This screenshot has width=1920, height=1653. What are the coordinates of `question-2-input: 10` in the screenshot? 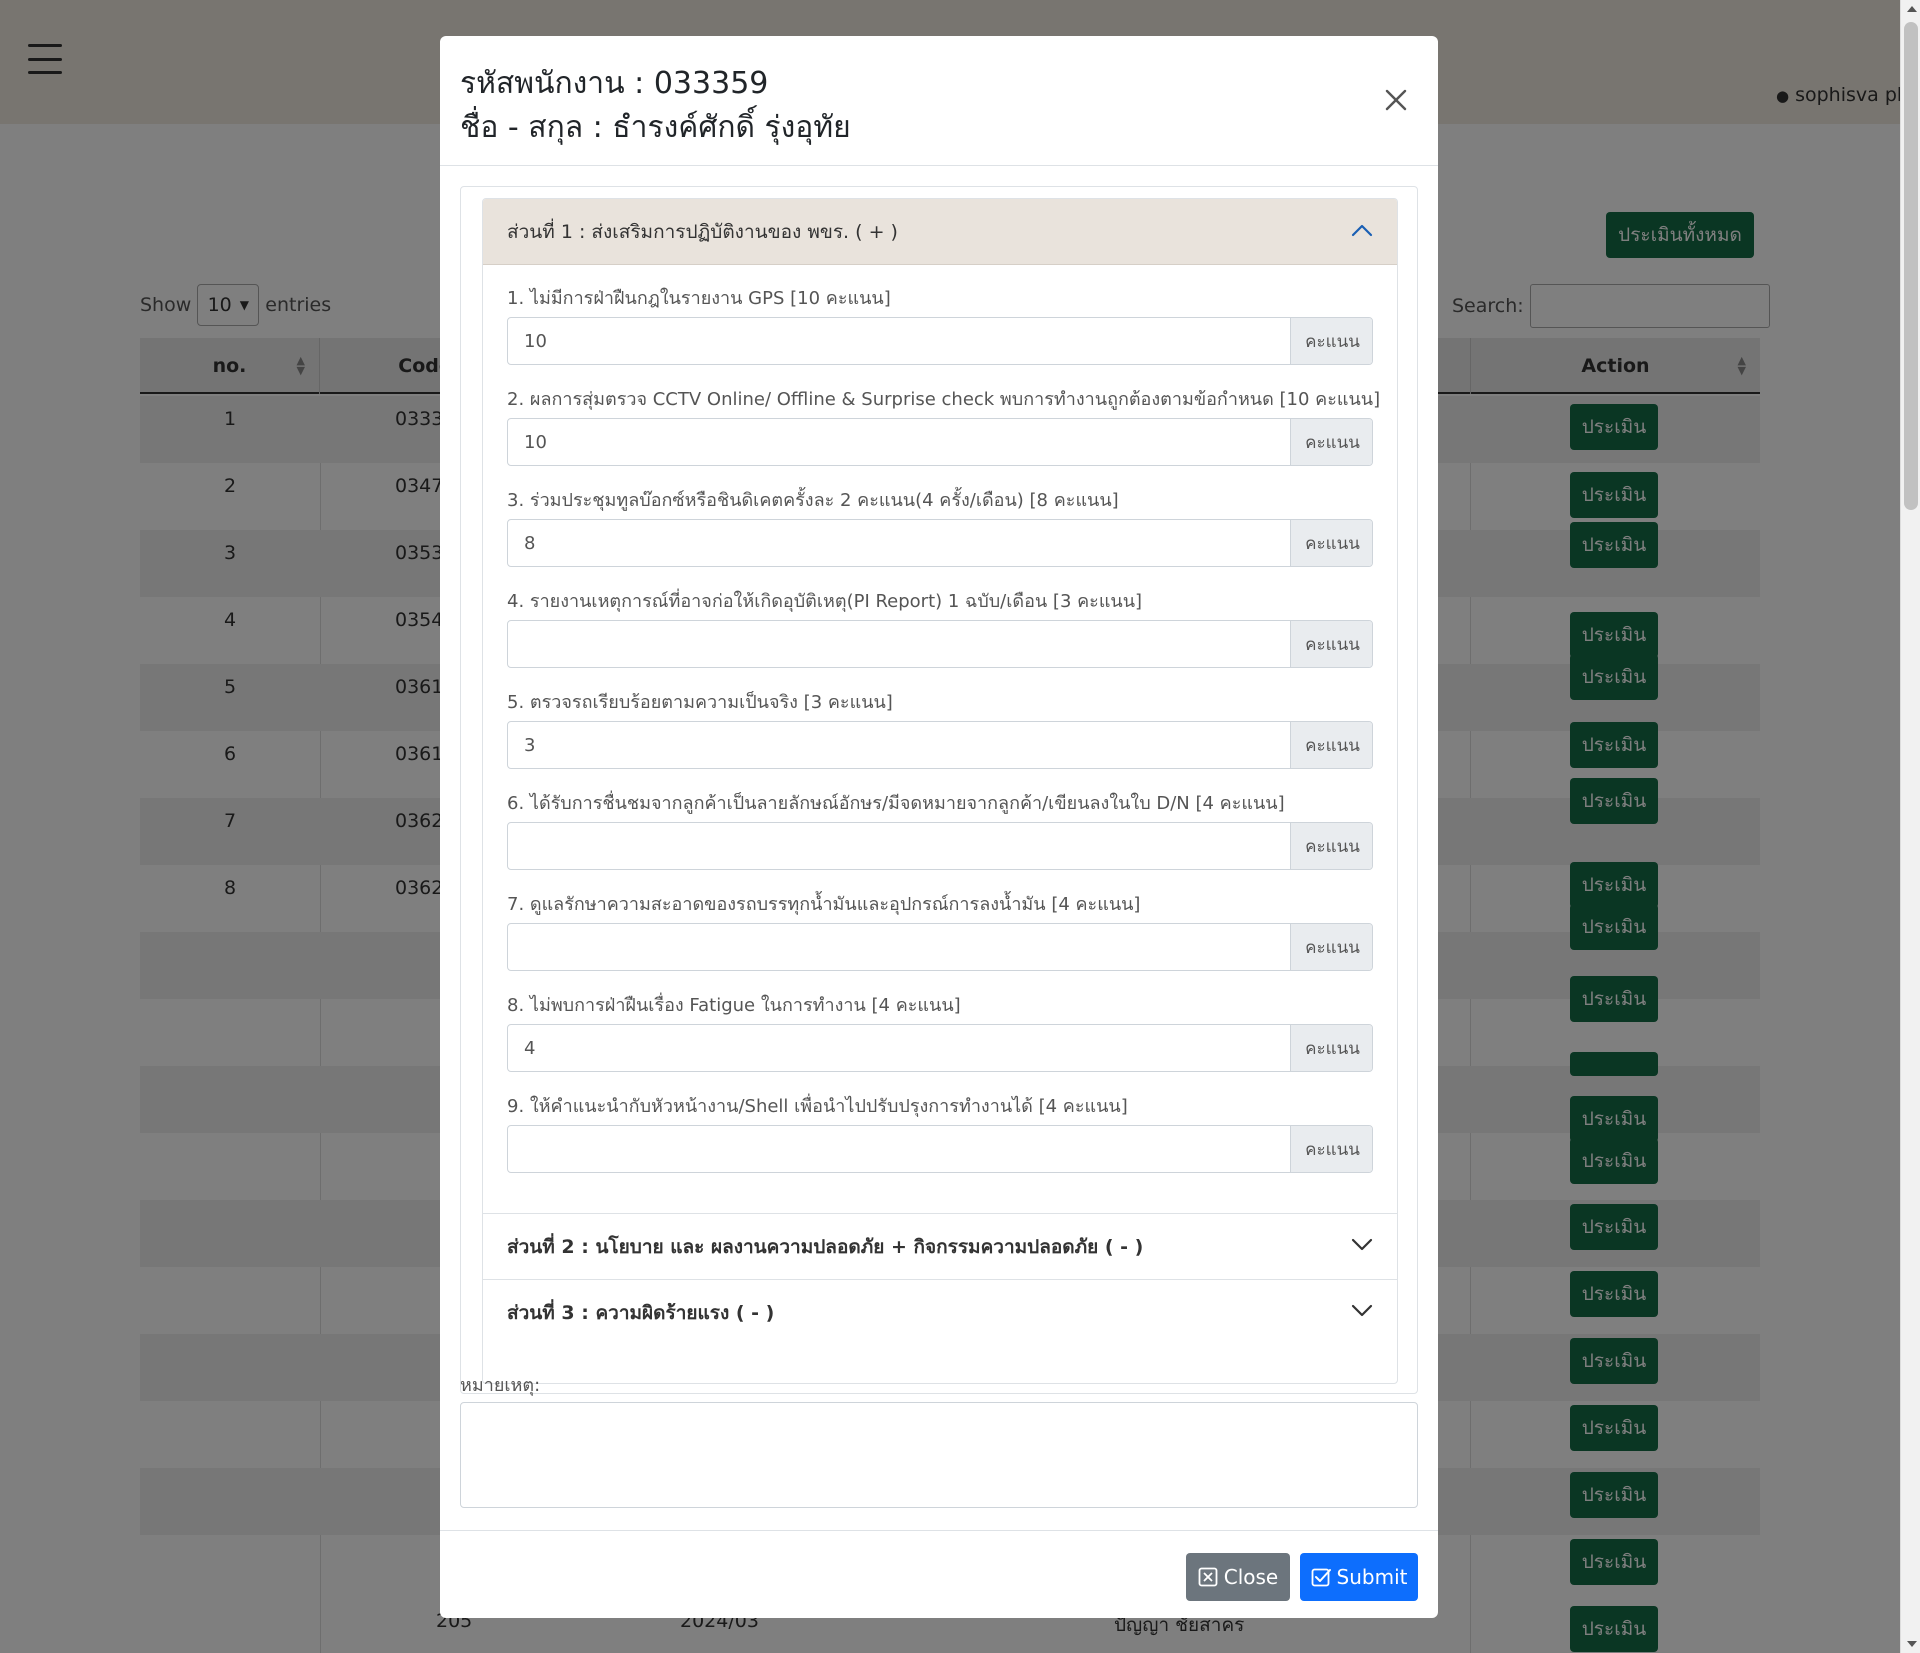 It's located at (899, 442).